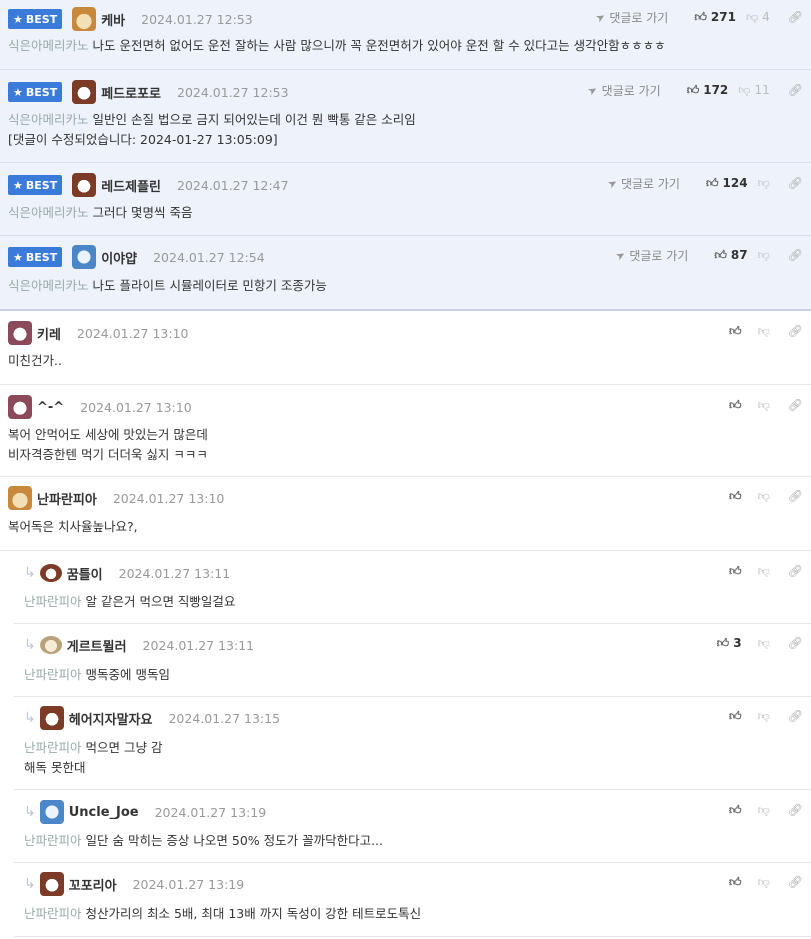  I want to click on nickname: 페드로포로, so click(131, 92).